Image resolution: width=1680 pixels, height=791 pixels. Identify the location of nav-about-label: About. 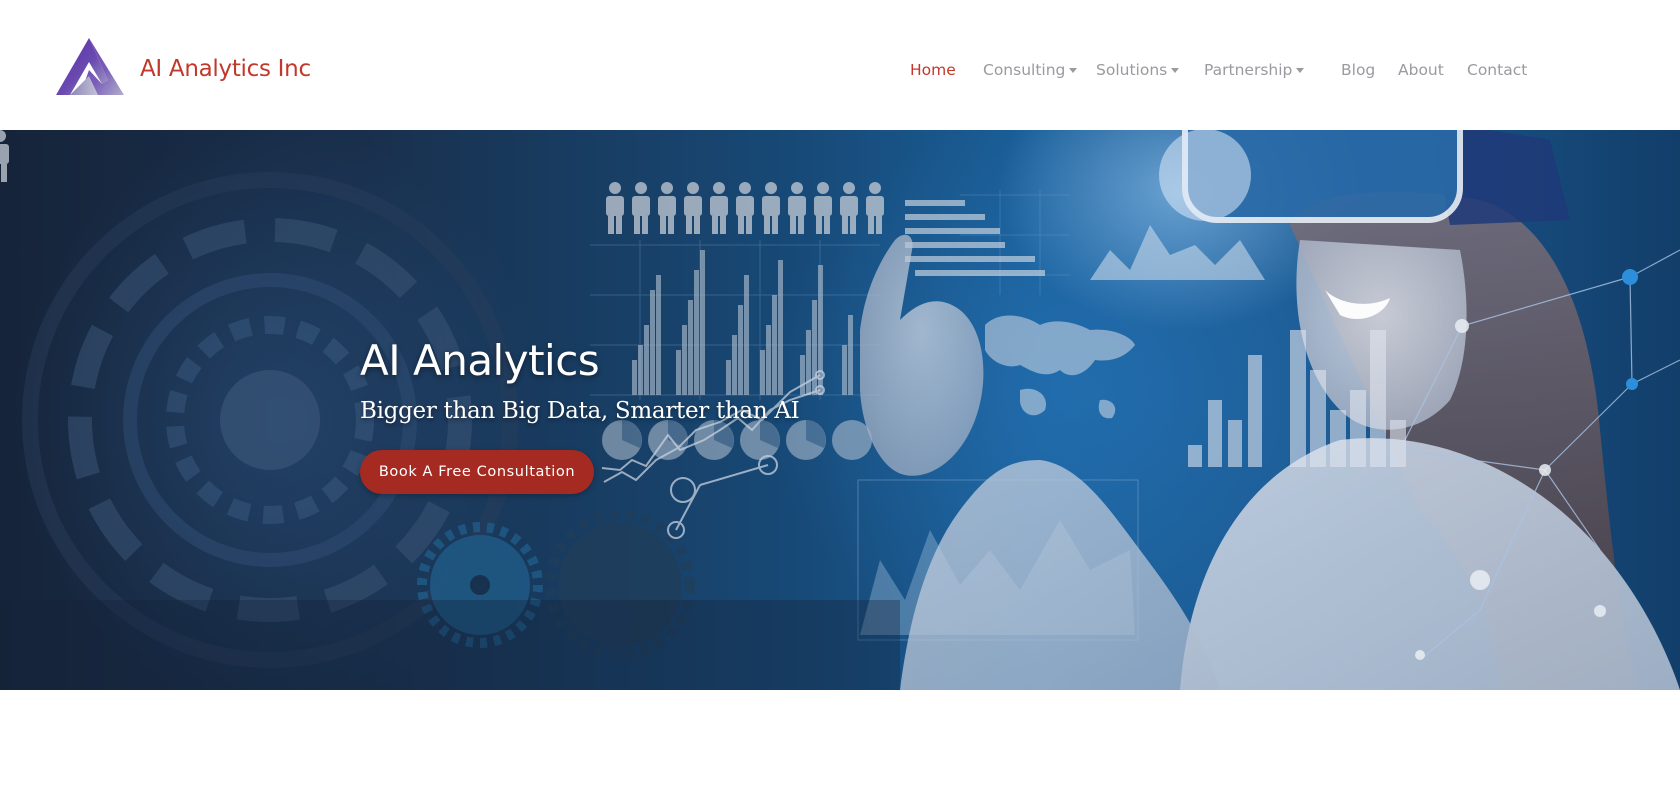
(1421, 70).